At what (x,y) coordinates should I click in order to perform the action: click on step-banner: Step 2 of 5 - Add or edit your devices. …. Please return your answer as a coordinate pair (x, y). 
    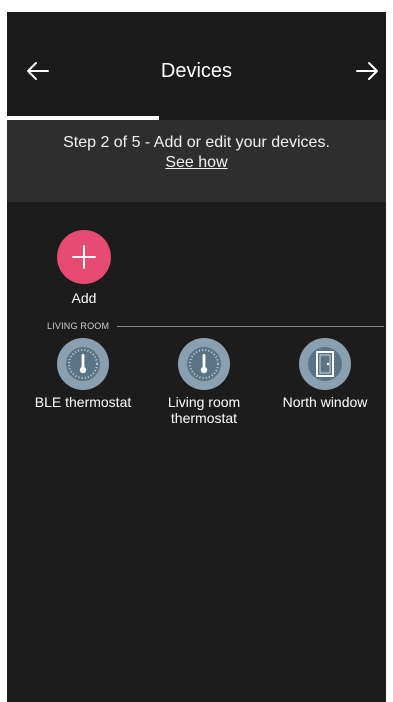
    Looking at the image, I should click on (196, 161).